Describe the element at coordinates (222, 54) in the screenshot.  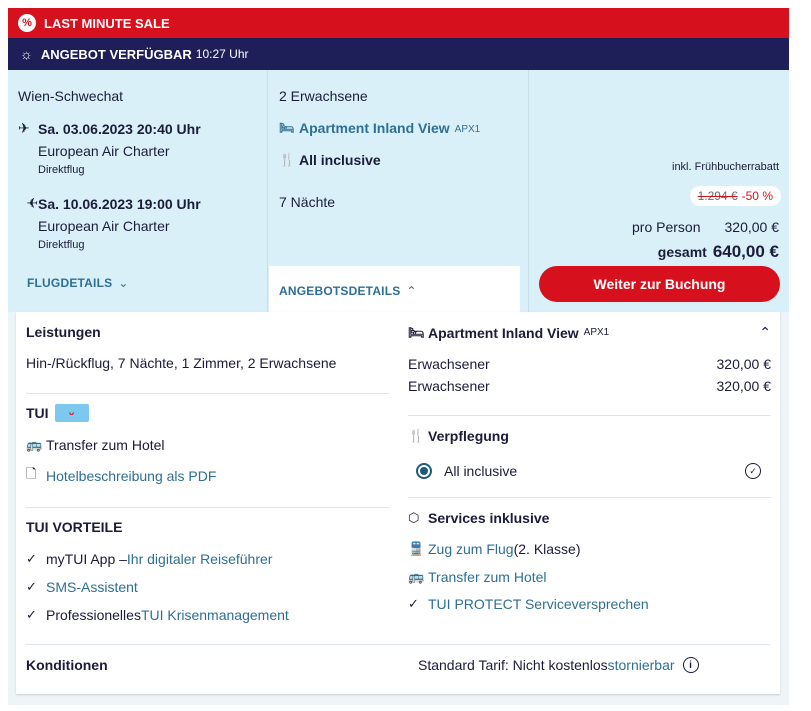
I see `offer-time: 10:27 Uhr` at that location.